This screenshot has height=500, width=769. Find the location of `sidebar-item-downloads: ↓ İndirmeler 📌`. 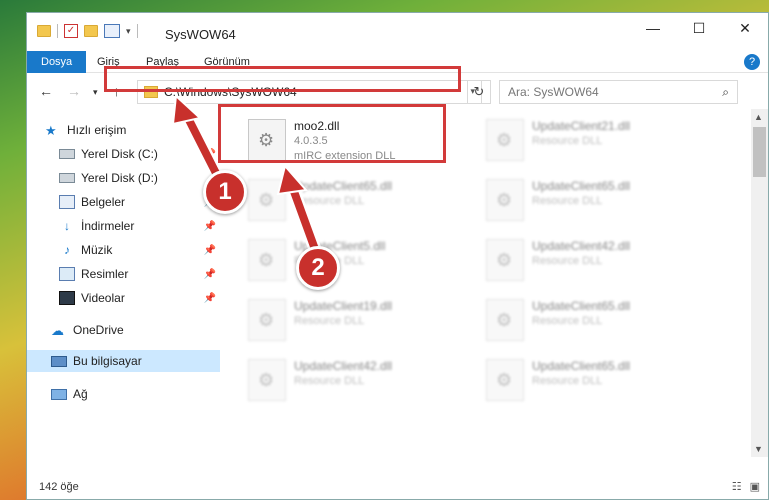

sidebar-item-downloads: ↓ İndirmeler 📌 is located at coordinates (123, 226).